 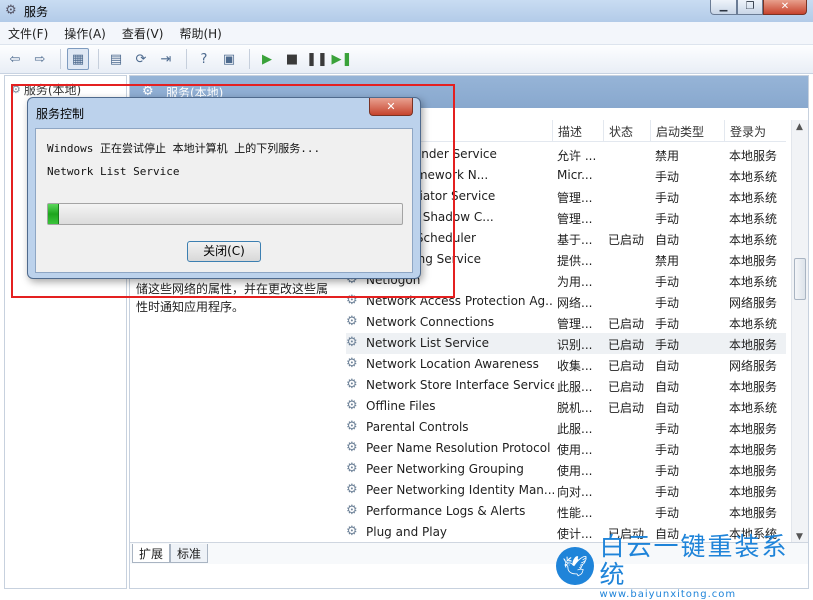 What do you see at coordinates (236, 298) in the screenshot?
I see `service-description: 储这些网络的属性，并在更改这些属 性时通知应用程序。` at bounding box center [236, 298].